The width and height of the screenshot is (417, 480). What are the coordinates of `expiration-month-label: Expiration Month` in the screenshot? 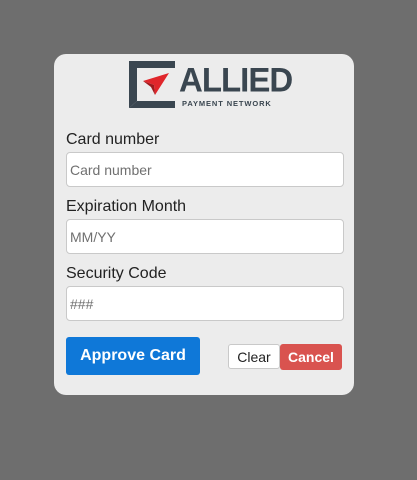 It's located at (126, 206).